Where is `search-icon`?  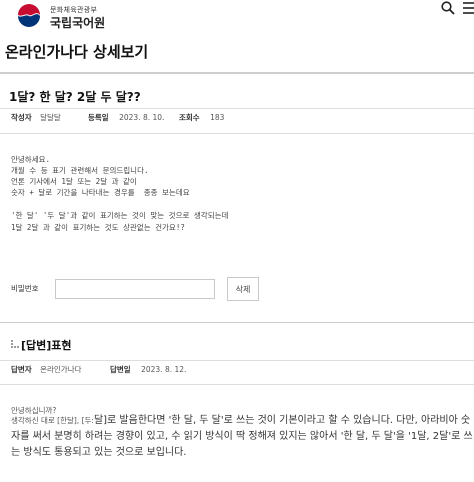 search-icon is located at coordinates (448, 8).